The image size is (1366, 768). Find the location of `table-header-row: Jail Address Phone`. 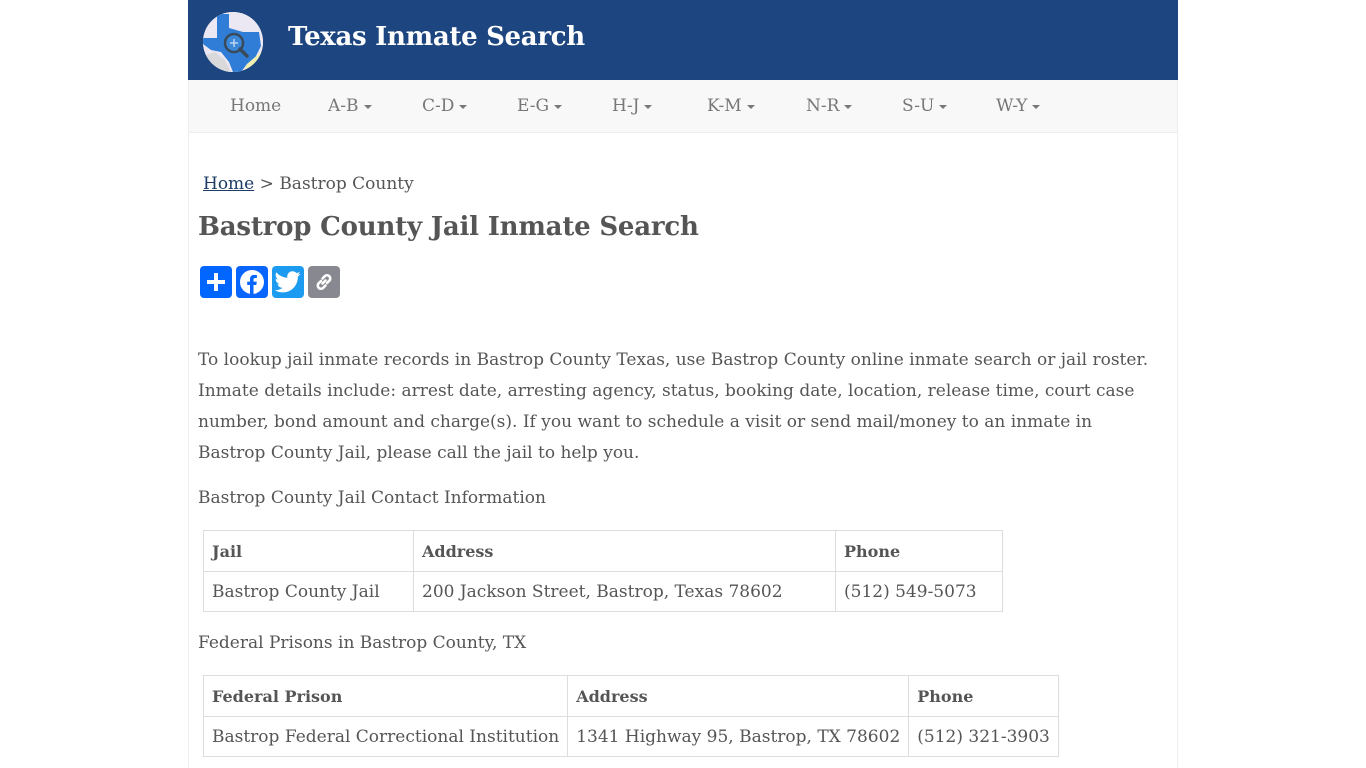

table-header-row: Jail Address Phone is located at coordinates (603, 551).